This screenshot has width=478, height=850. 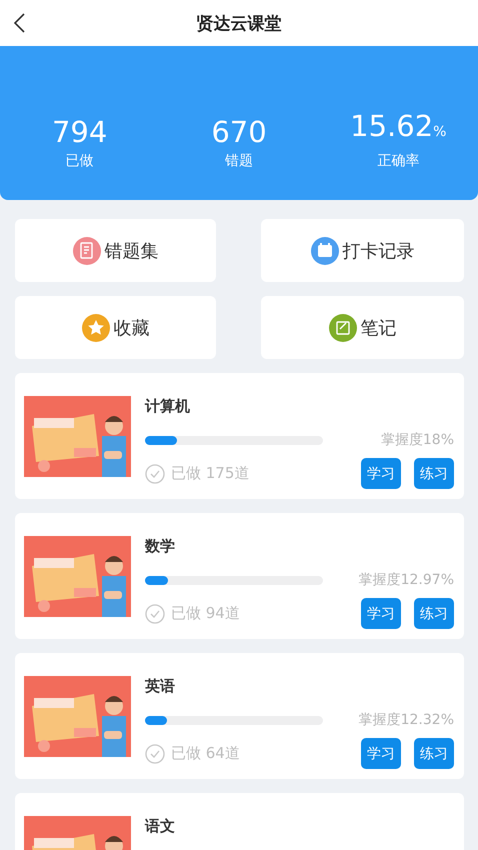 I want to click on mastery-text: 掌握度12.32%, so click(x=406, y=720).